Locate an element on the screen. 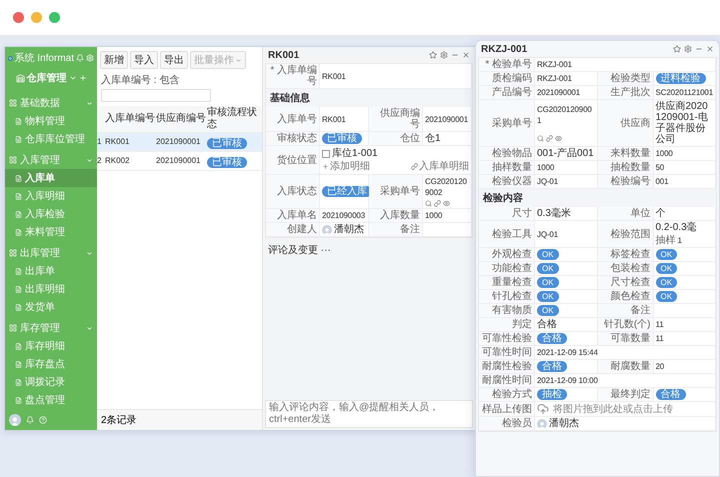  field-value: JQ-01 is located at coordinates (547, 234).